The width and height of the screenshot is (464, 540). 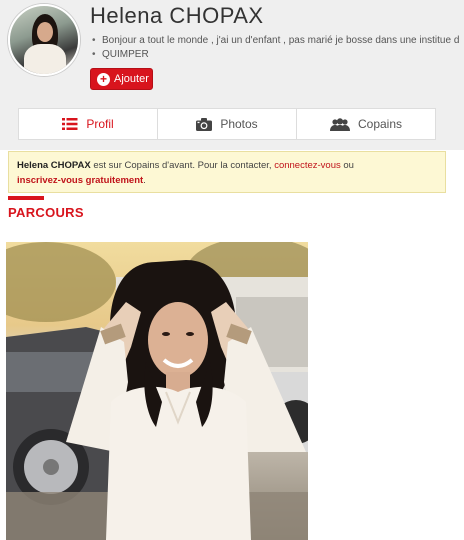 What do you see at coordinates (307, 165) in the screenshot?
I see `login-link: connectez-vous` at bounding box center [307, 165].